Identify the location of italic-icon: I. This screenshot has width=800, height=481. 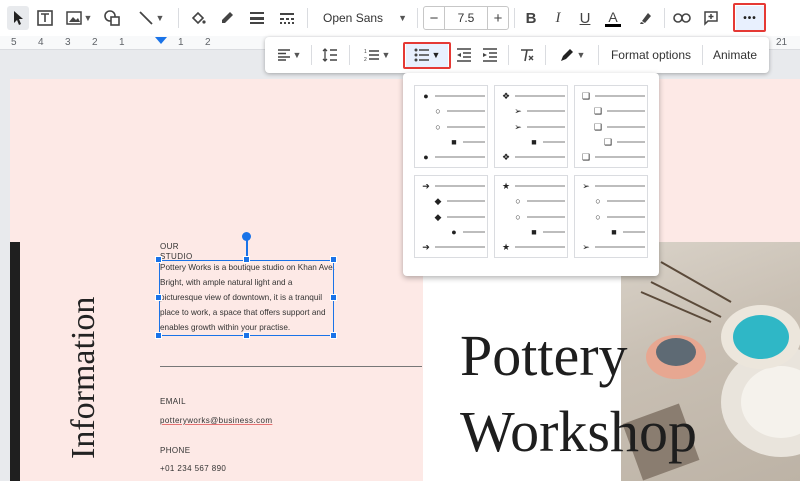
(558, 17).